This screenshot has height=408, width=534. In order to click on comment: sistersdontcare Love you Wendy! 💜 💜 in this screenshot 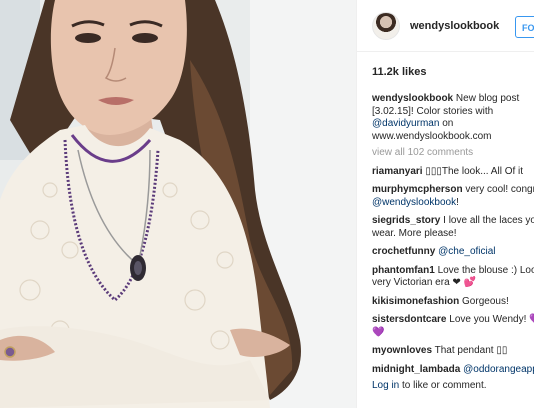, I will do `click(453, 326)`.